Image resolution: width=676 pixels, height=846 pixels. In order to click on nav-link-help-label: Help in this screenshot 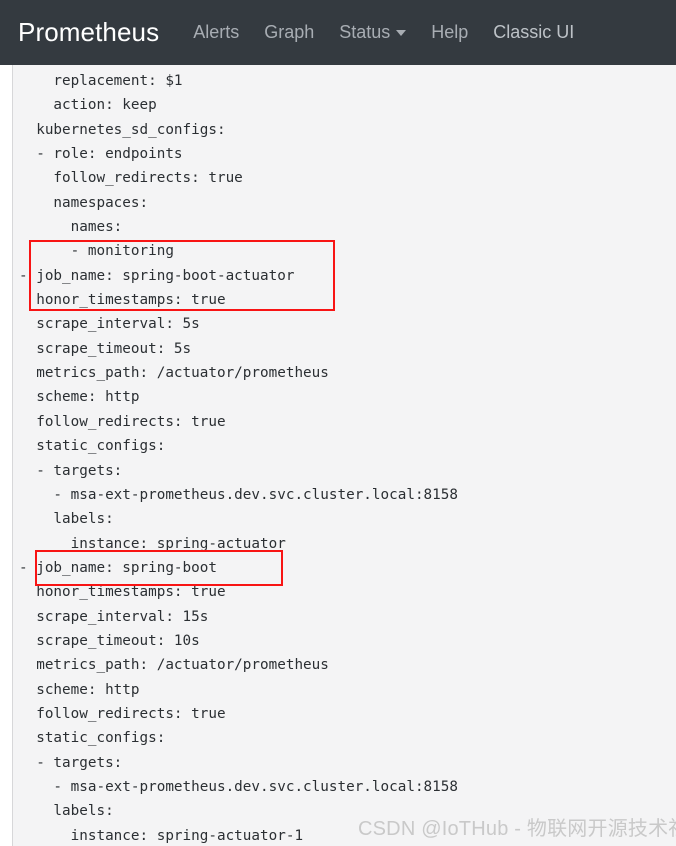, I will do `click(450, 32)`.